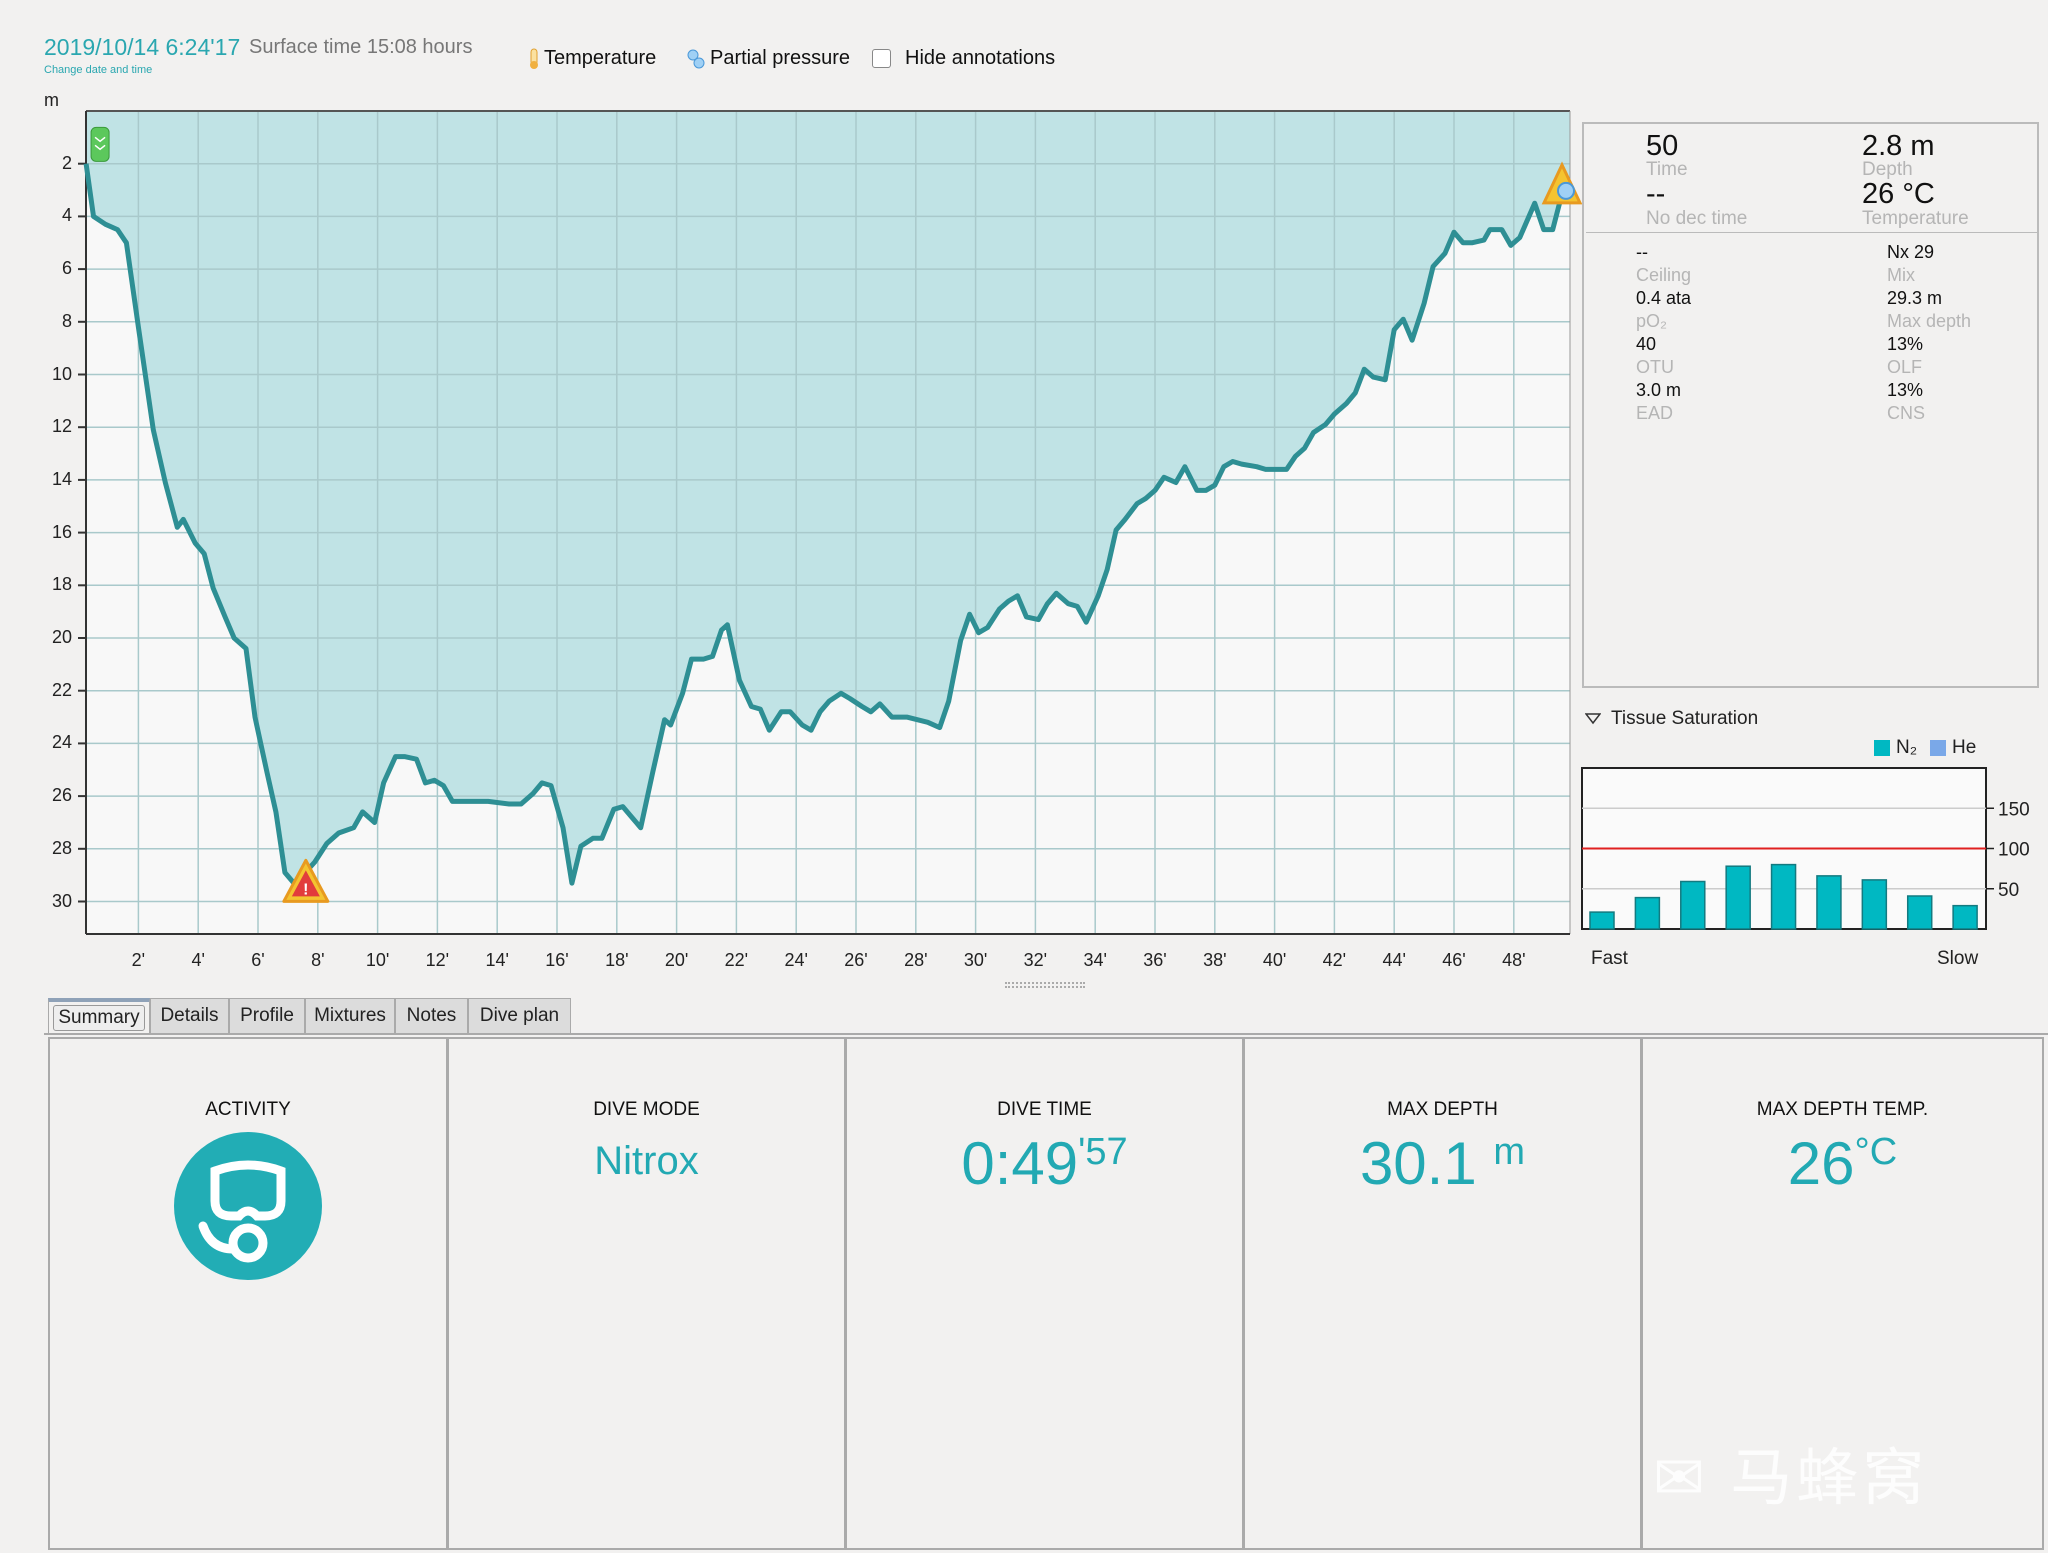 This screenshot has width=2048, height=1553. I want to click on no-dec-time-value: --, so click(1656, 194).